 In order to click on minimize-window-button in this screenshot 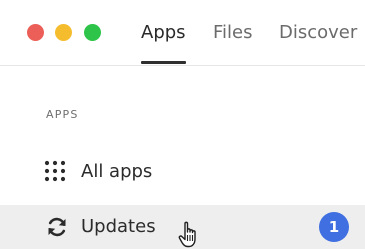, I will do `click(63, 32)`.